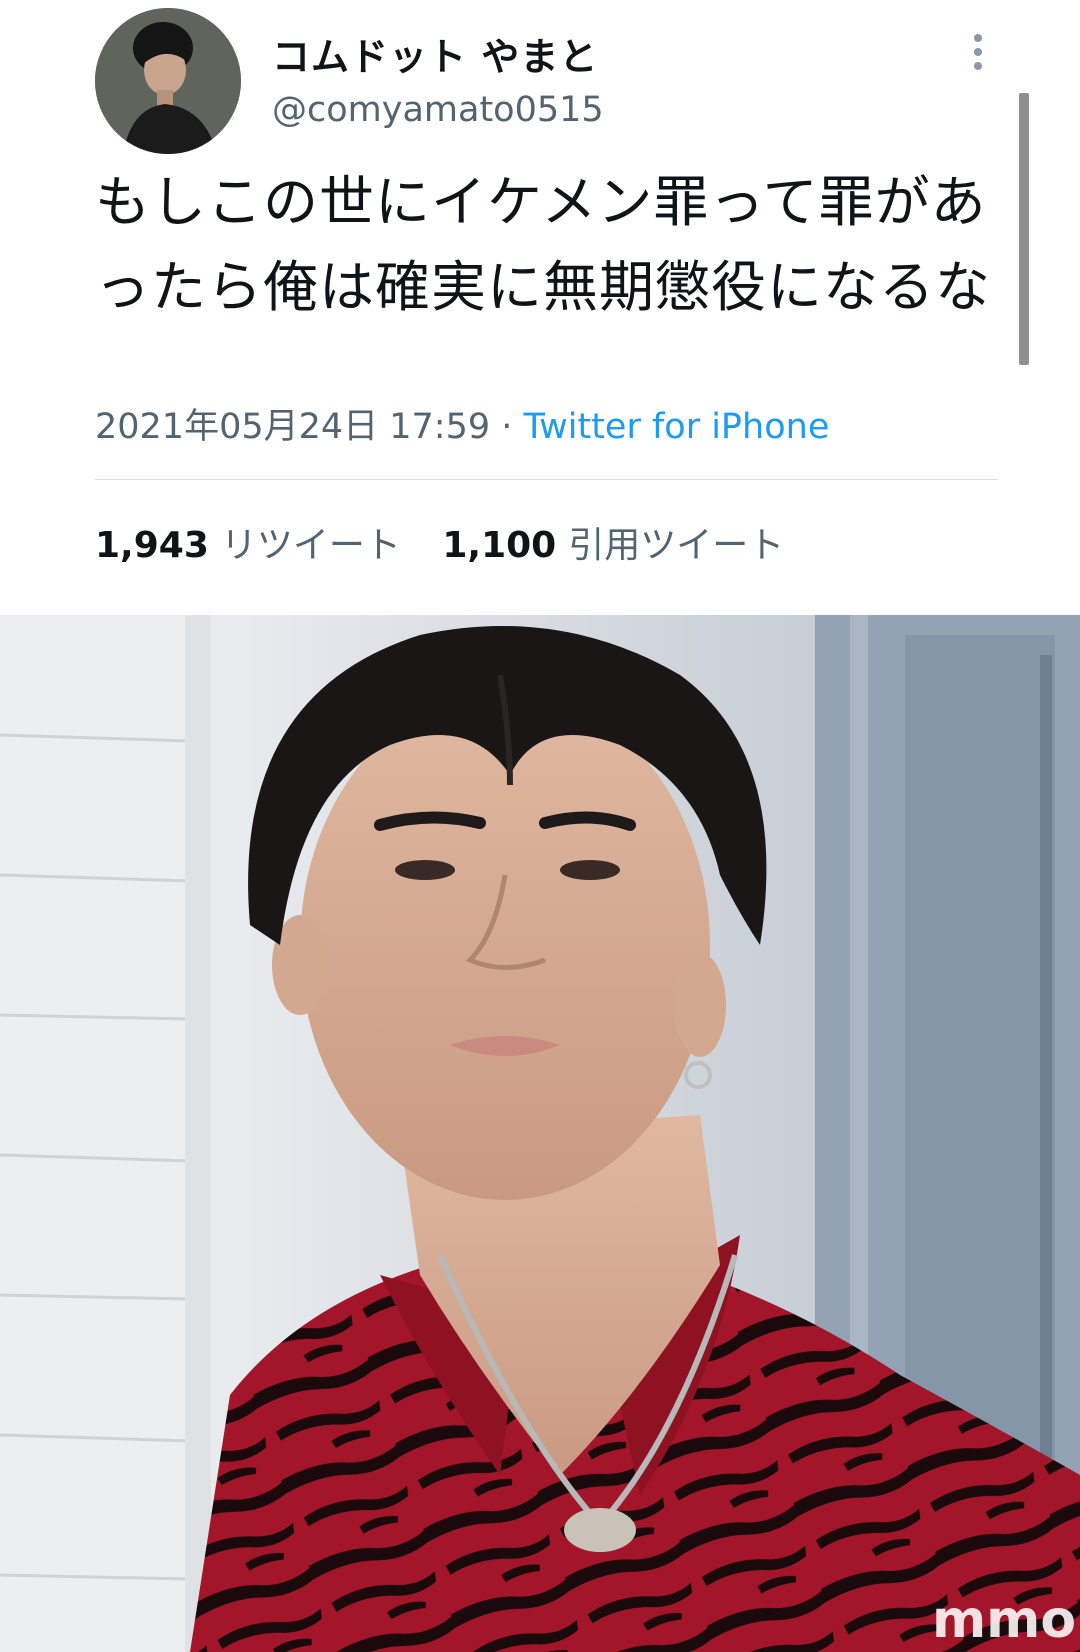  I want to click on user-handle: @comyamato0515, so click(438, 110).